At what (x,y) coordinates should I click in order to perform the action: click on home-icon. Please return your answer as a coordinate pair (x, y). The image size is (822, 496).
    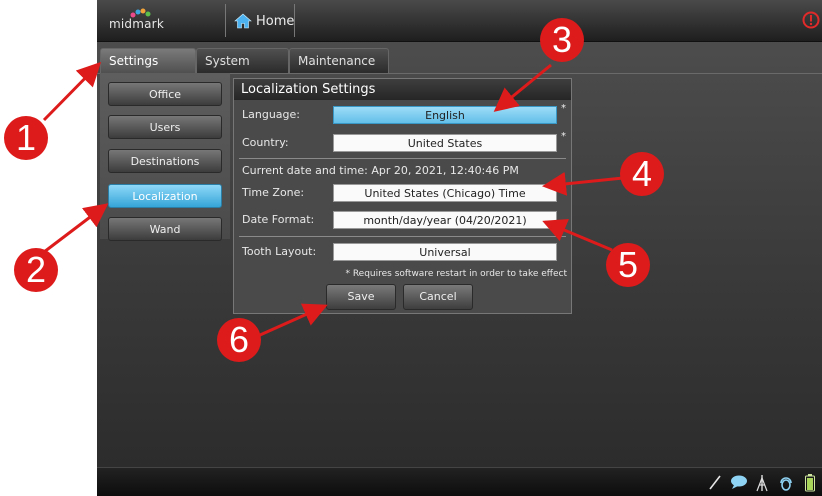
    Looking at the image, I should click on (243, 21).